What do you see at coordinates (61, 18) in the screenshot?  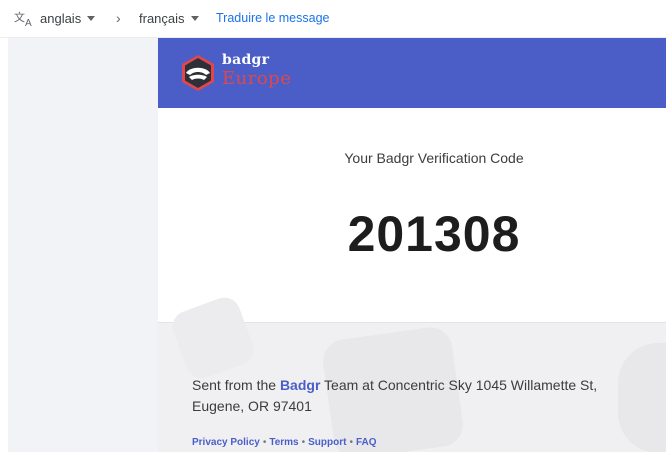 I see `source-language-label: anglais` at bounding box center [61, 18].